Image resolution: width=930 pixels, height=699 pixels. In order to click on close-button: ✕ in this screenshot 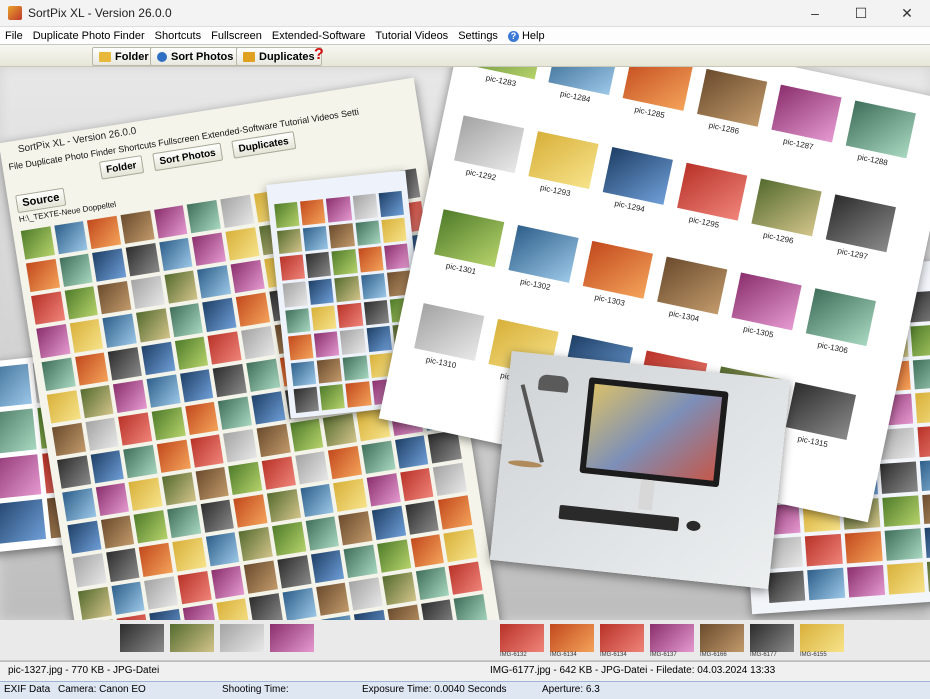, I will do `click(907, 13)`.